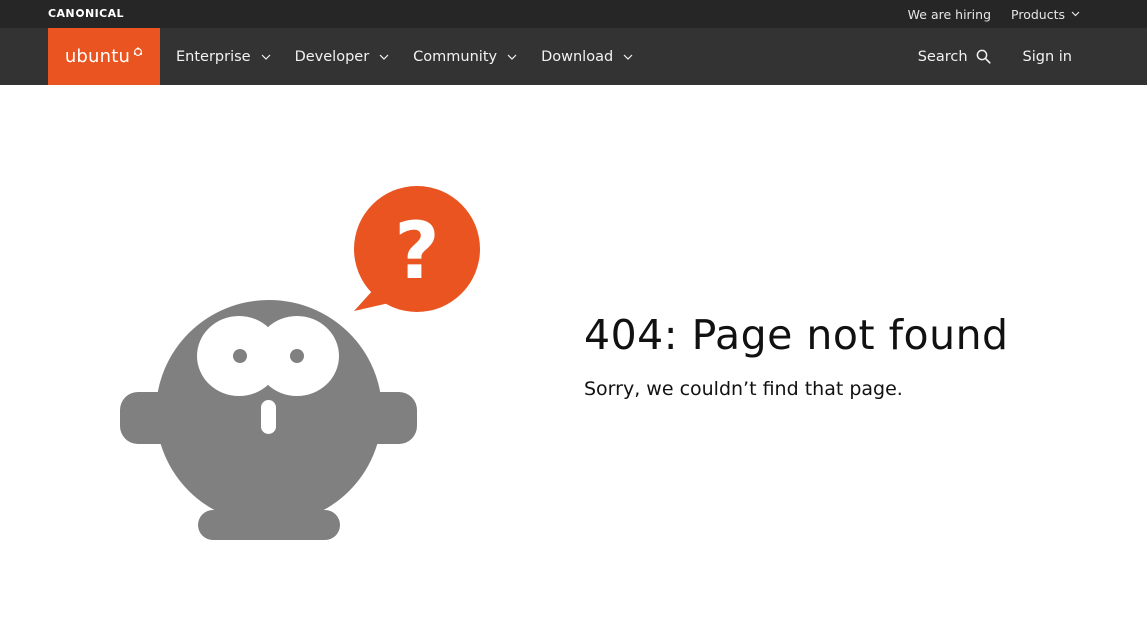  Describe the element at coordinates (80, 13) in the screenshot. I see `canonical-logo-o-icon` at that location.